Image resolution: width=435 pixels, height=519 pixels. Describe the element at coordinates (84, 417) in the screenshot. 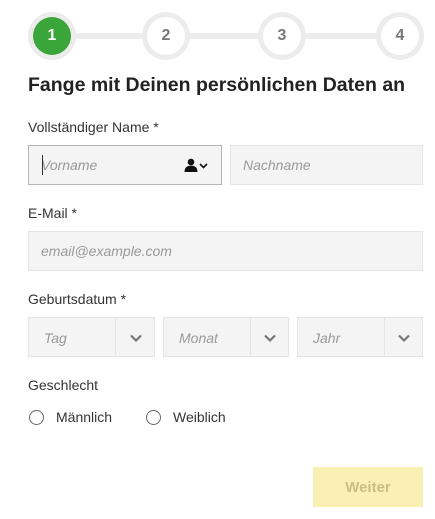

I see `male-label: Männlich` at that location.